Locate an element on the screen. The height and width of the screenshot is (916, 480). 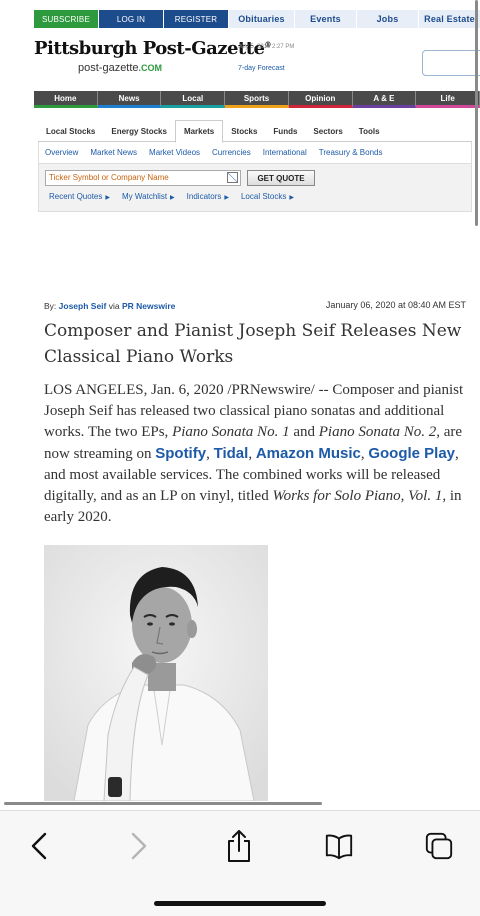
login-button: LOG IN is located at coordinates (131, 19).